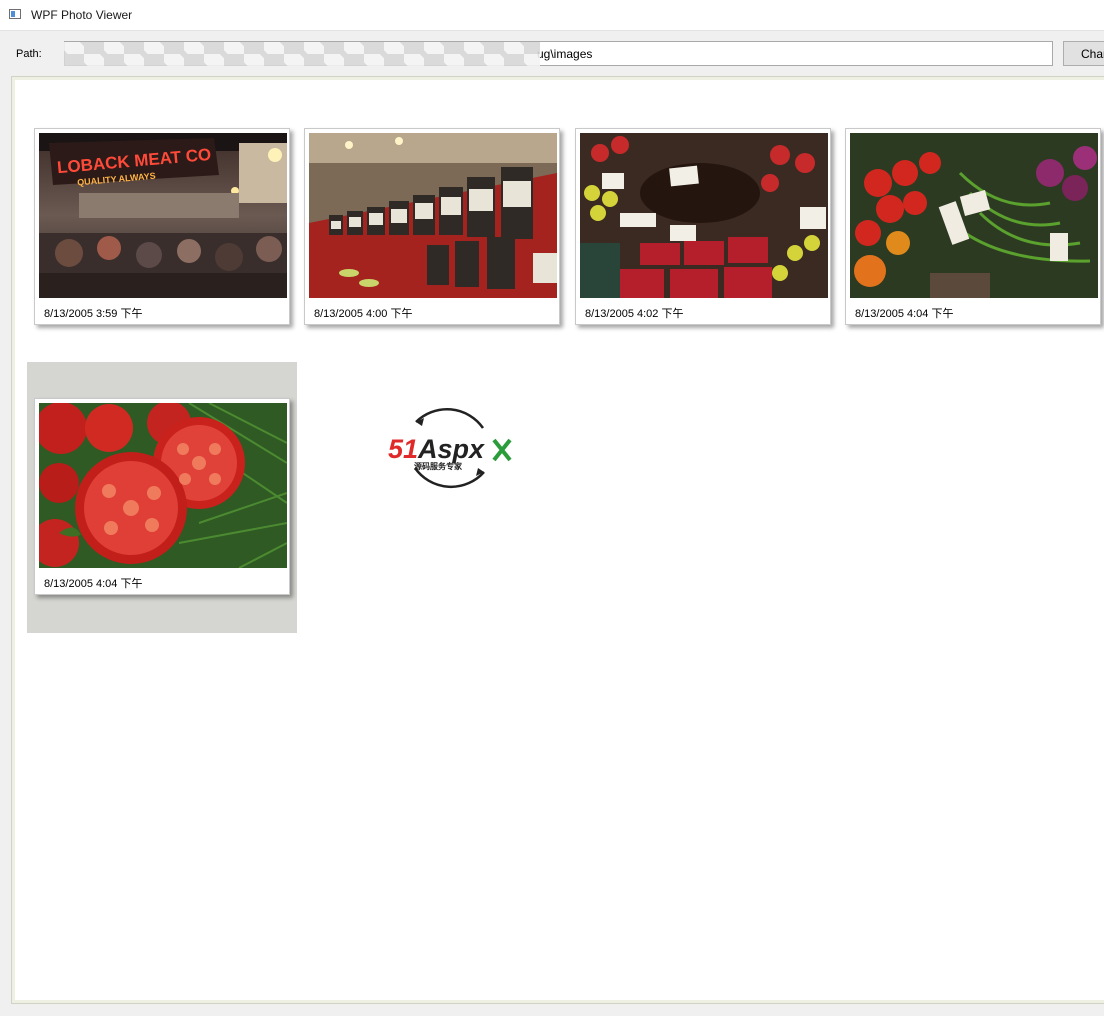 Image resolution: width=1104 pixels, height=1016 pixels. I want to click on photo-card: 8/13/2005 4:00 下午, so click(432, 226).